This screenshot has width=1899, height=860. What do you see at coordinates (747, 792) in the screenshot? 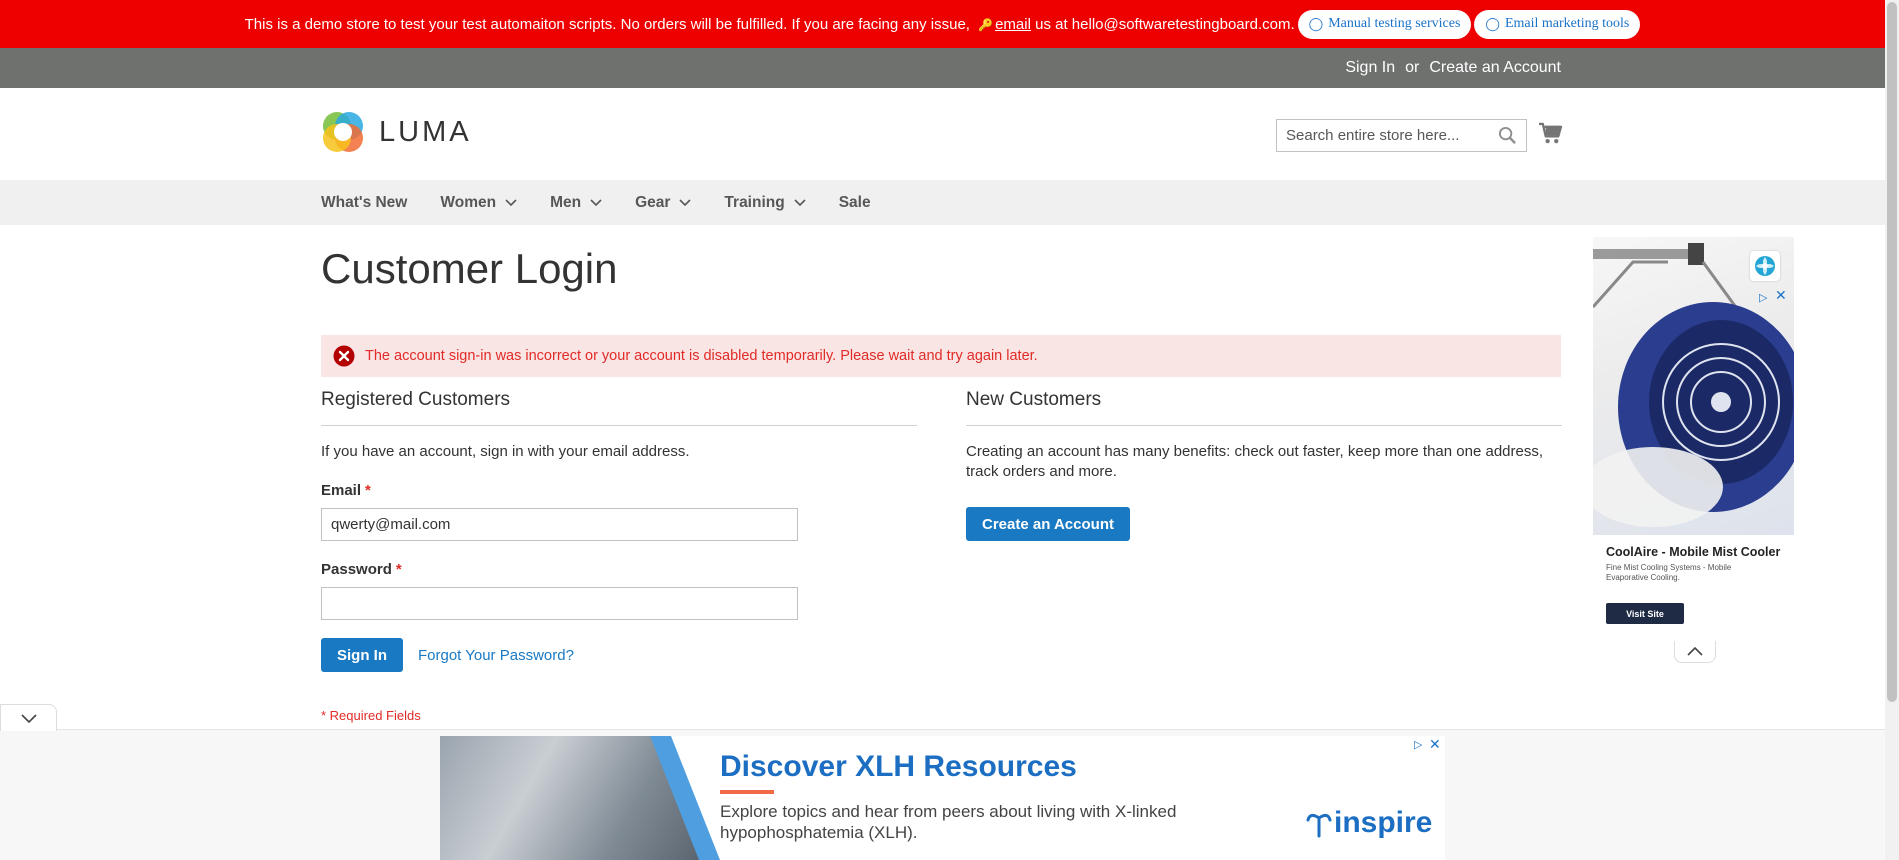
I see `ad-headline-underline` at bounding box center [747, 792].